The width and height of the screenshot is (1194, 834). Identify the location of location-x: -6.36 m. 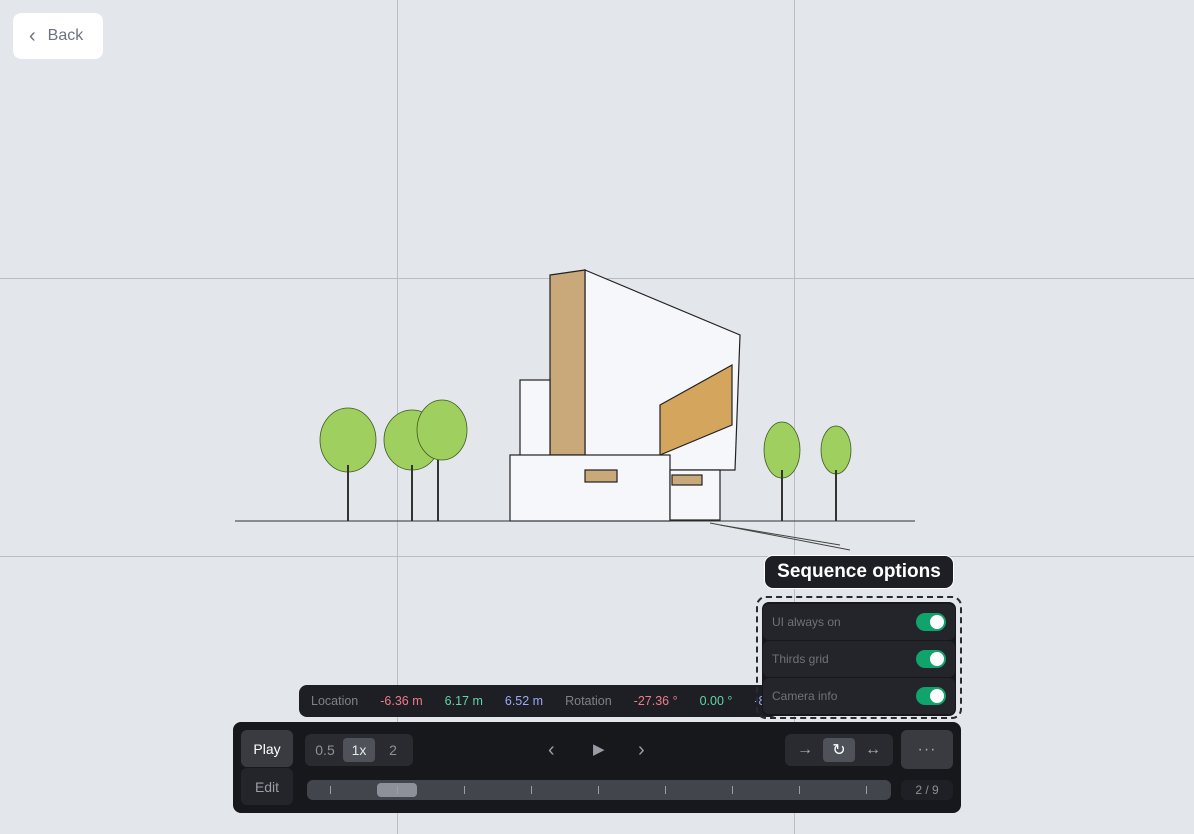
(401, 701).